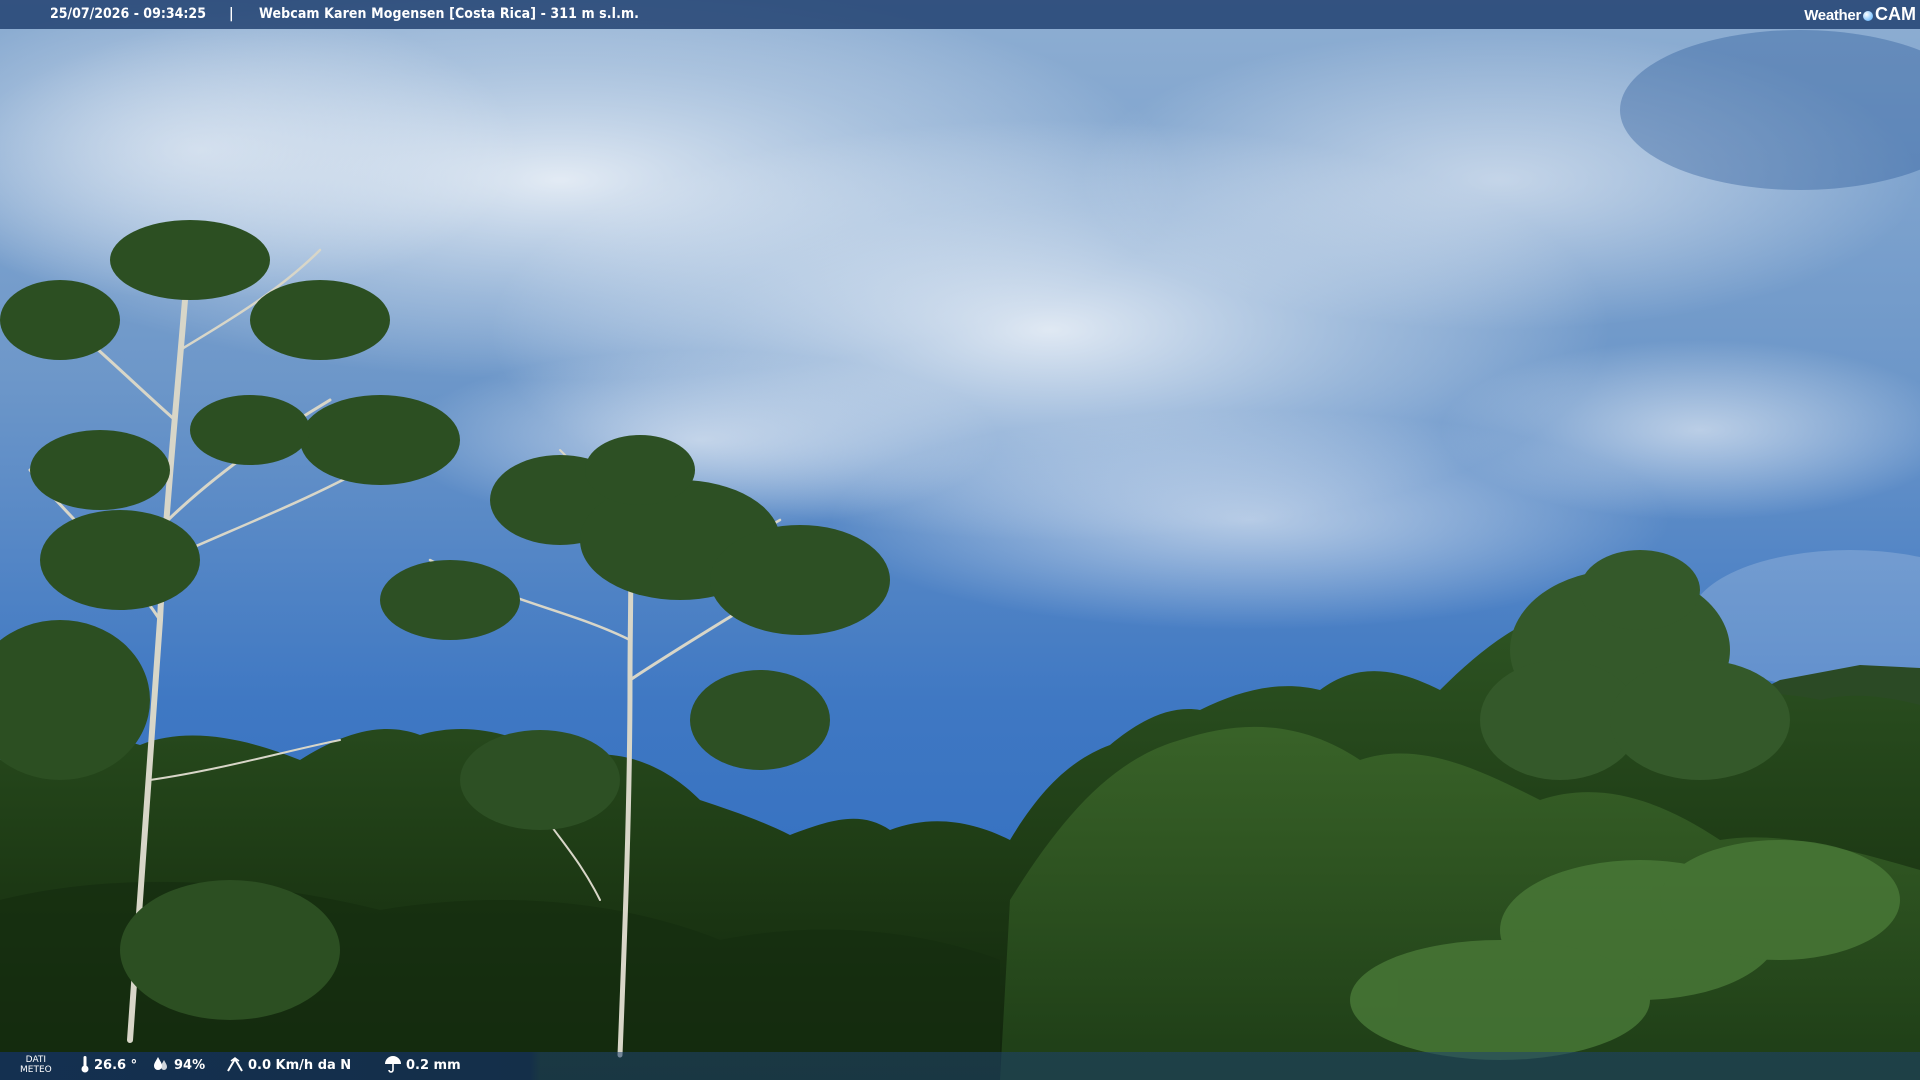  What do you see at coordinates (36, 1070) in the screenshot?
I see `weather-label-line2: METEO` at bounding box center [36, 1070].